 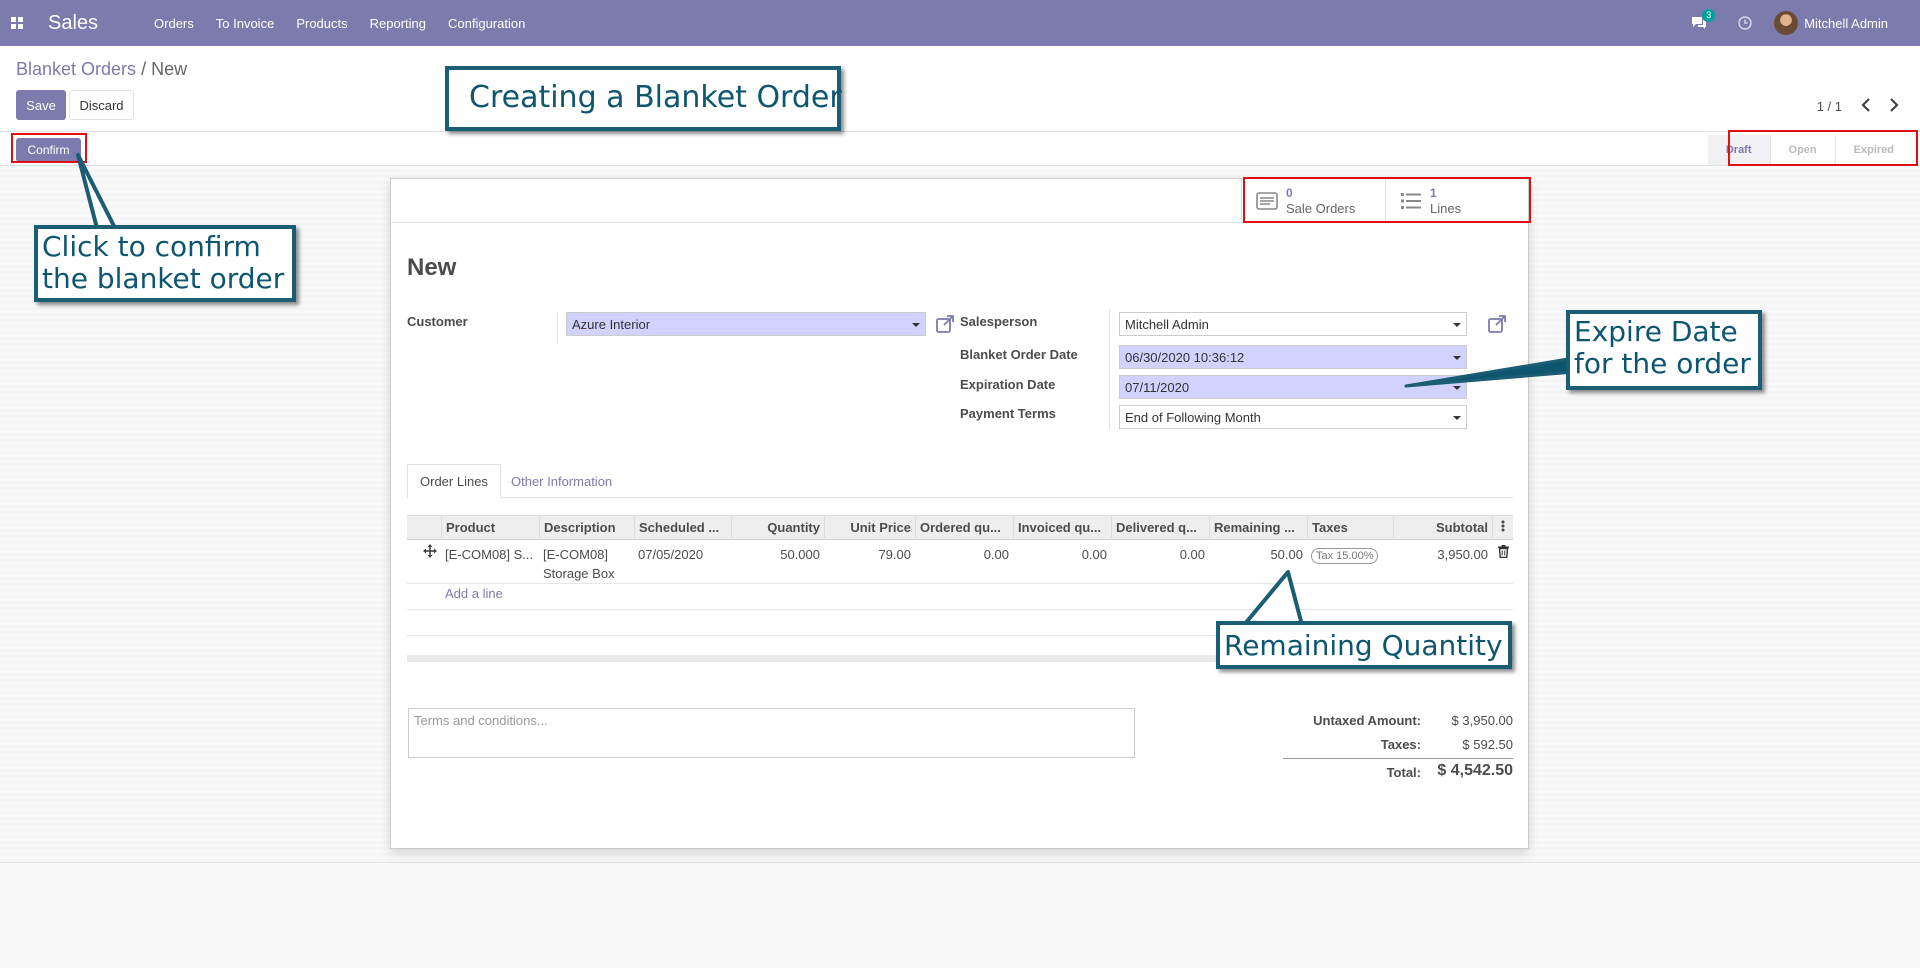 What do you see at coordinates (1387, 200) in the screenshot?
I see `smart-buttons-highlight-box` at bounding box center [1387, 200].